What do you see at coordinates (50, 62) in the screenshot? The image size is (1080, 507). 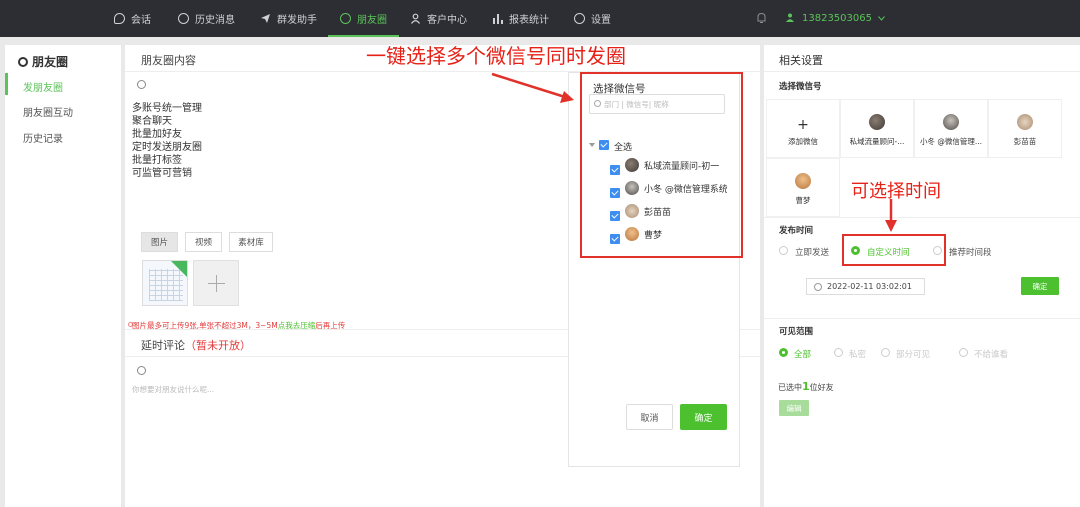 I see `sidebar-title-text: 朋友圈` at bounding box center [50, 62].